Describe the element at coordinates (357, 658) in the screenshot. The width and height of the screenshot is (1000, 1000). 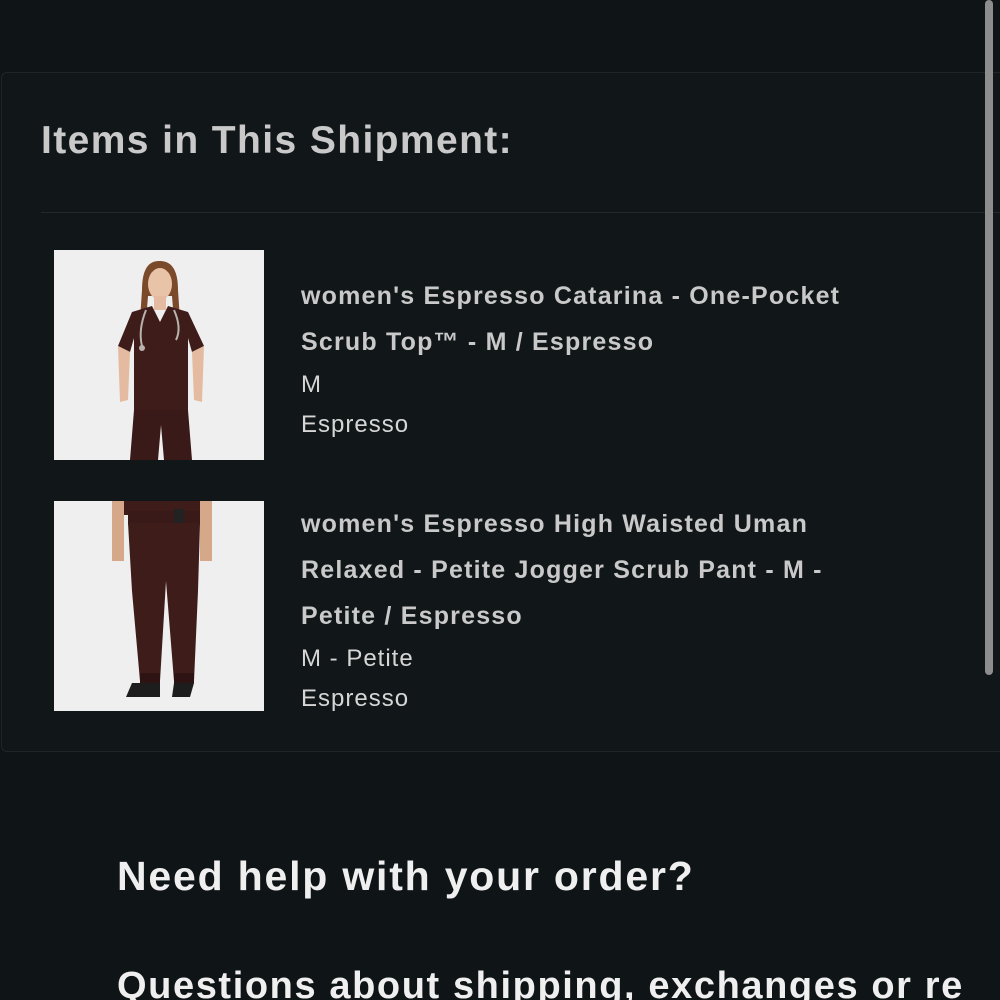
I see `item-size: M - Petite` at that location.